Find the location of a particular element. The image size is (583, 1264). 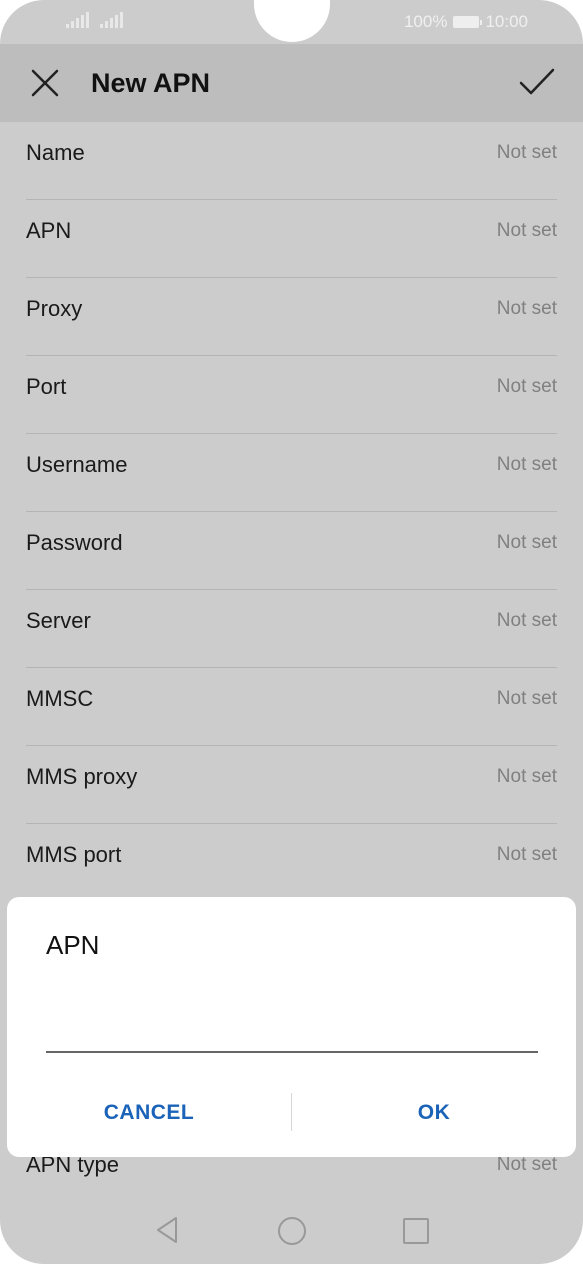

back-icon is located at coordinates (167, 1230).